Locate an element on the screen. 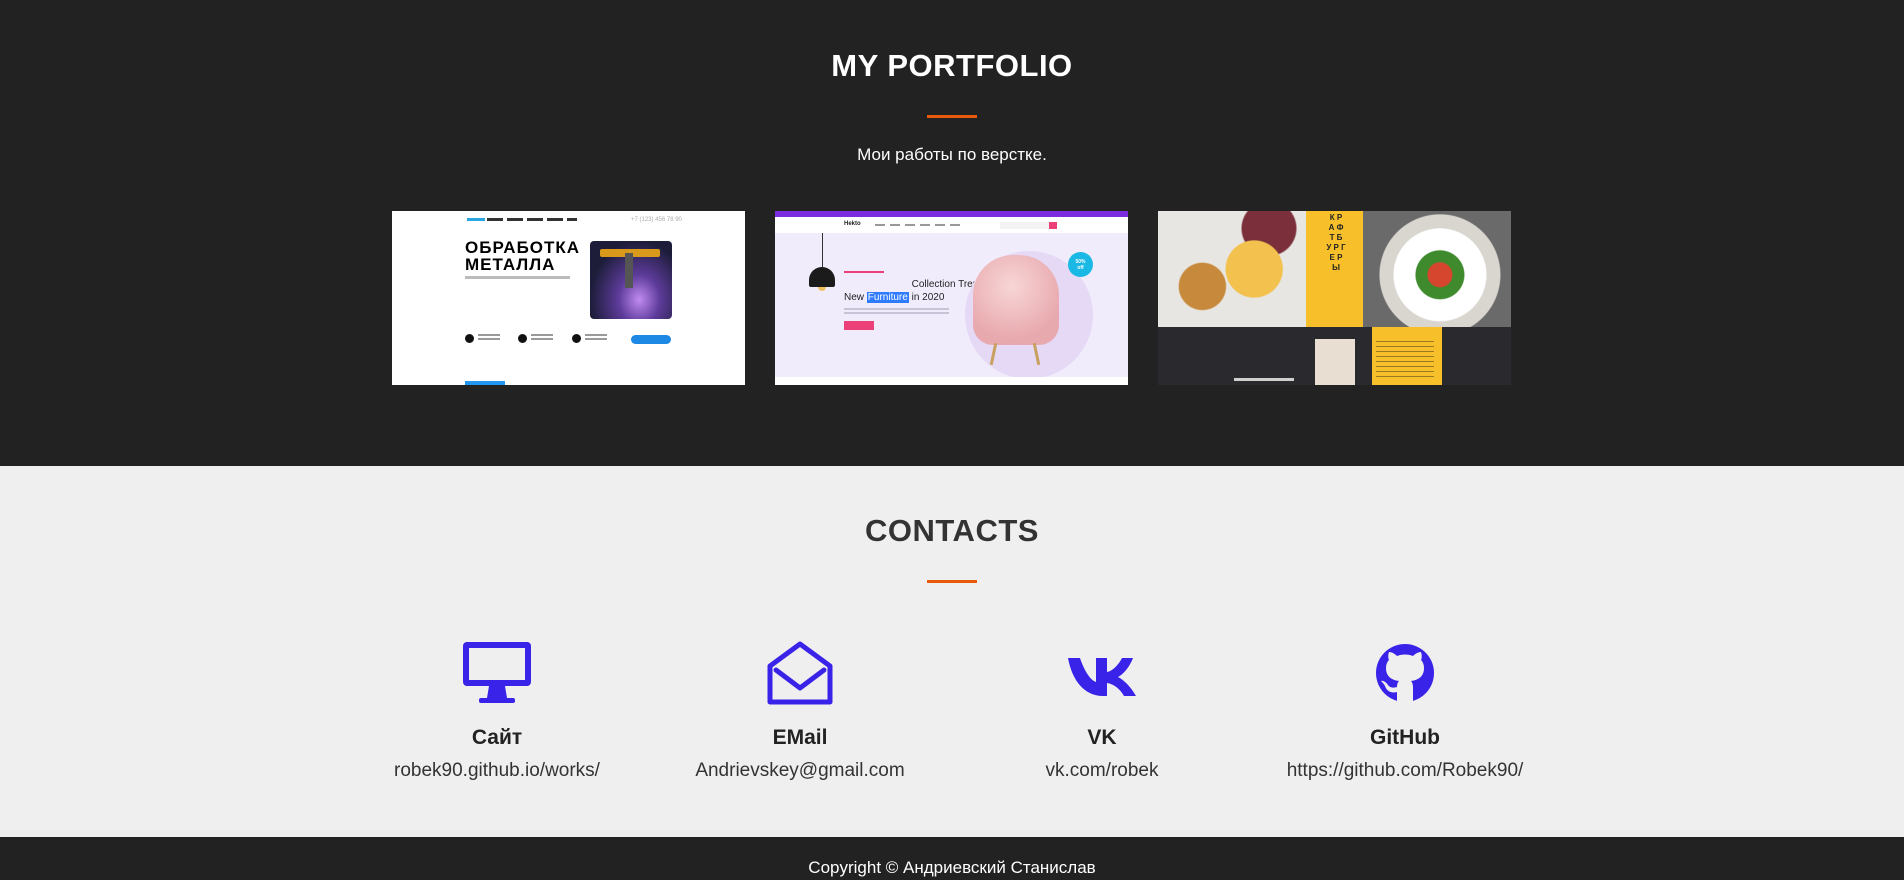  footer: Copyright © Андриевский Станислав is located at coordinates (952, 858).